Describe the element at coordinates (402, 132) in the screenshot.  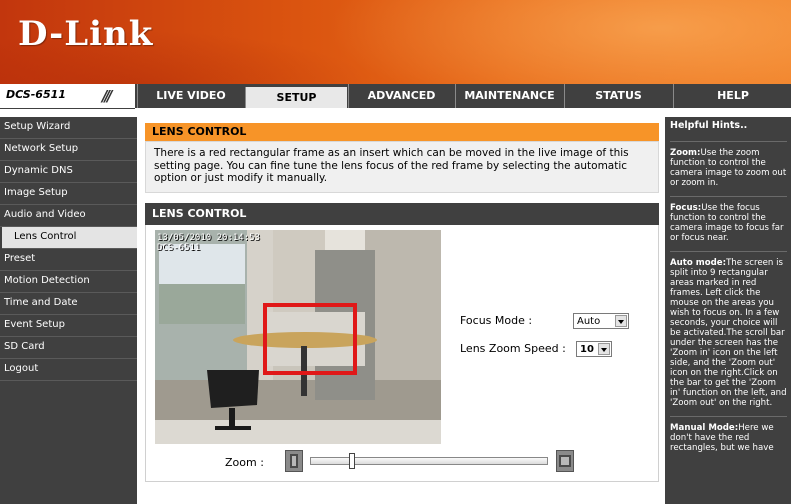
I see `section-title: LENS CONTROL` at that location.